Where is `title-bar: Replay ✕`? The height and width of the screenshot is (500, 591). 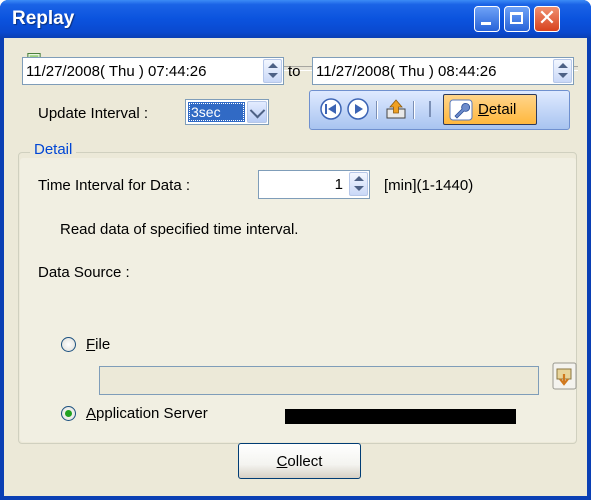
title-bar: Replay ✕ is located at coordinates (295, 19).